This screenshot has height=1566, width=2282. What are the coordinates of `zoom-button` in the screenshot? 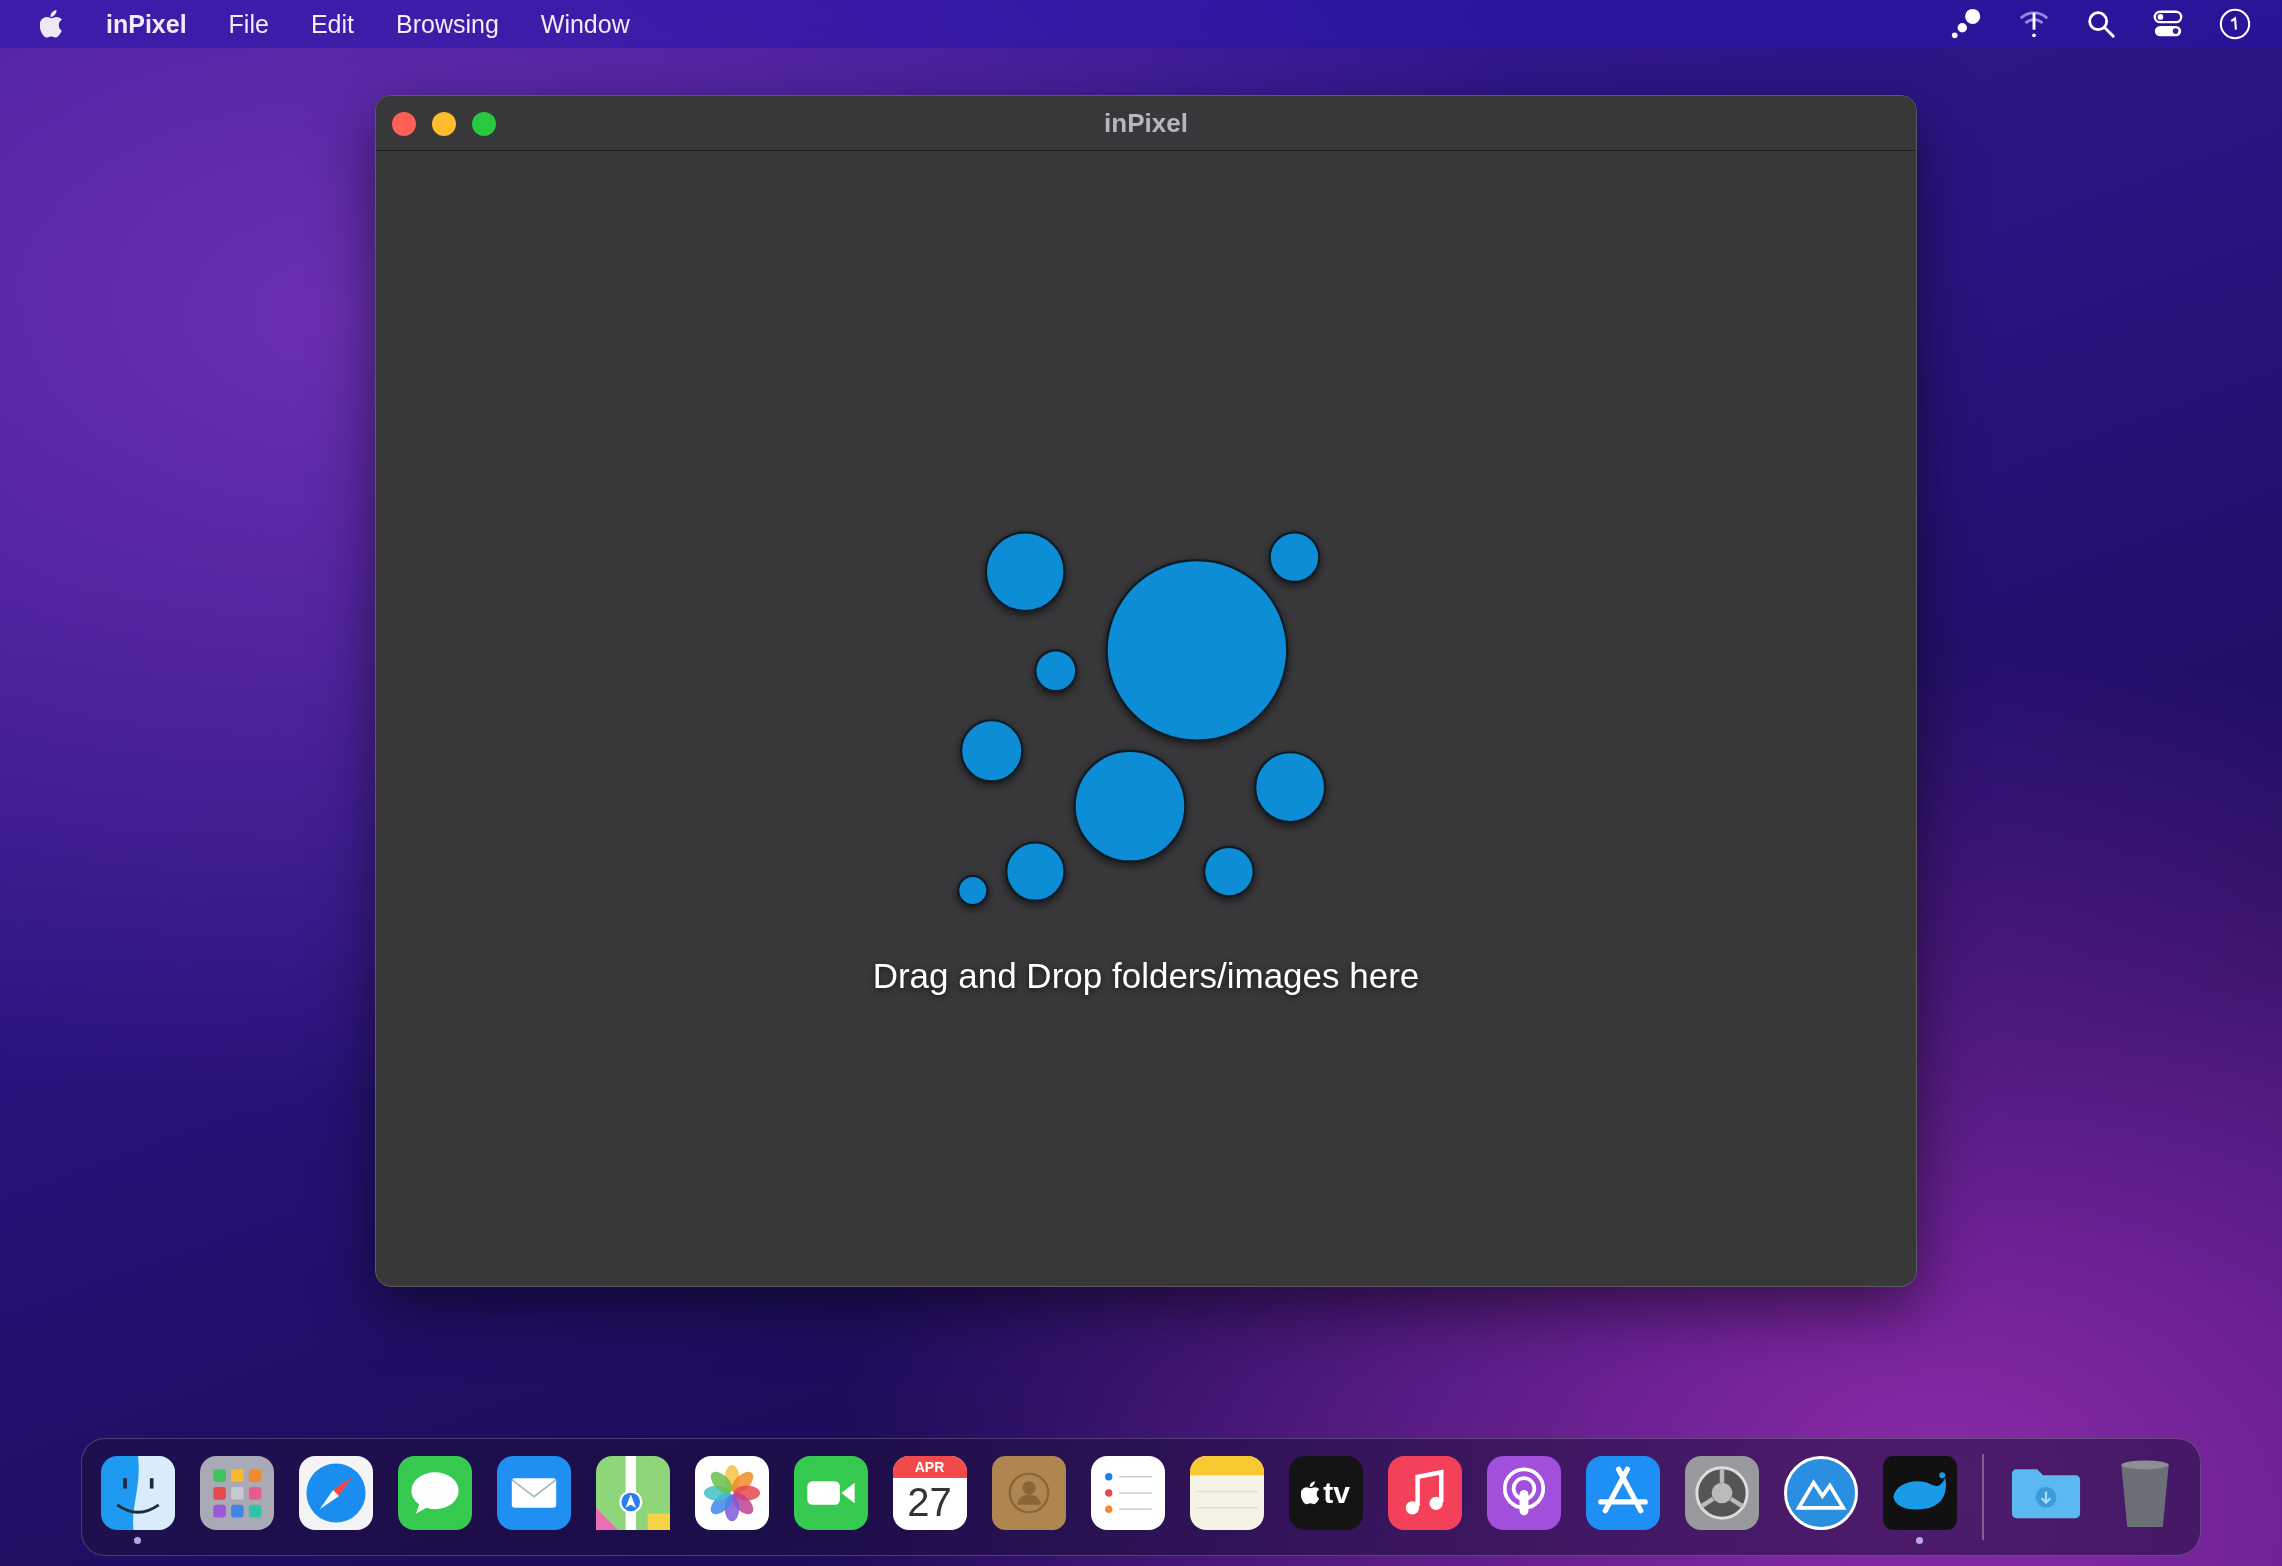 It's located at (484, 124).